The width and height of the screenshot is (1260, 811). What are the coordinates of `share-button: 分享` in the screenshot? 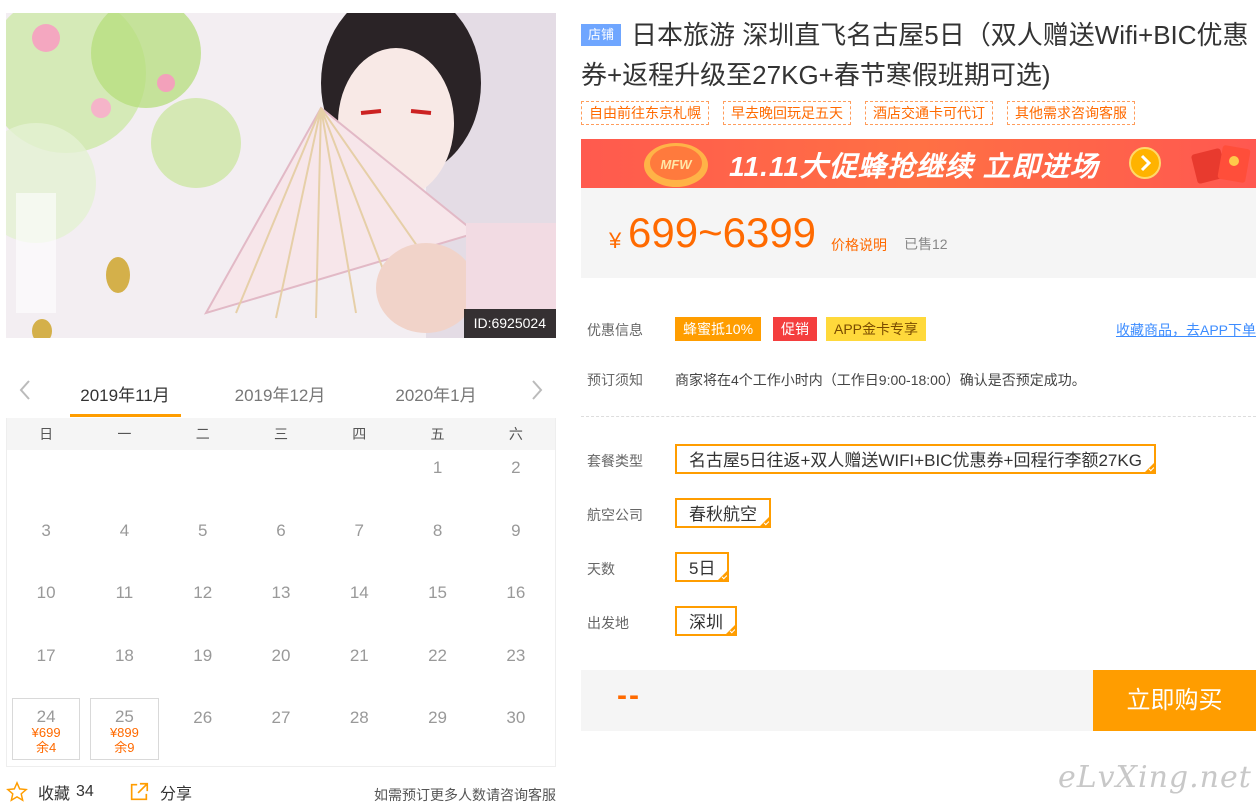 It's located at (160, 792).